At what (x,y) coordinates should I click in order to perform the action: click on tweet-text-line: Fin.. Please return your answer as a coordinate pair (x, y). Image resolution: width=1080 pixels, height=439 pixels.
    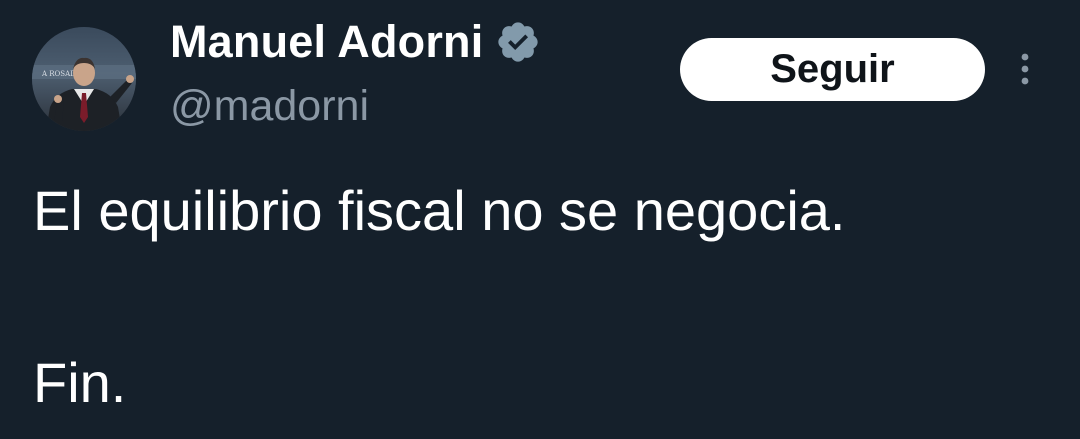
    Looking at the image, I should click on (80, 382).